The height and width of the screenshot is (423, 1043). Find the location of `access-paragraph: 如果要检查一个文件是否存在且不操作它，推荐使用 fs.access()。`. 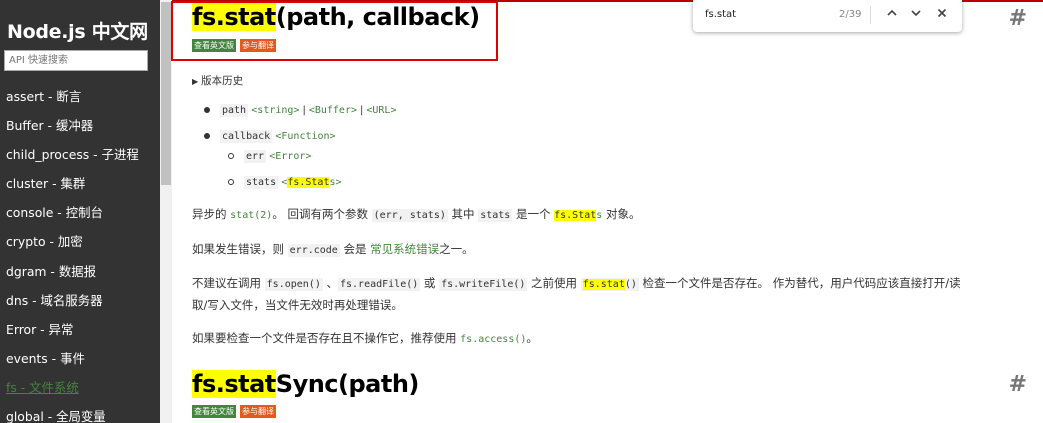

access-paragraph: 如果要检查一个文件是否存在且不操作它，推荐使用 fs.access()。 is located at coordinates (365, 338).